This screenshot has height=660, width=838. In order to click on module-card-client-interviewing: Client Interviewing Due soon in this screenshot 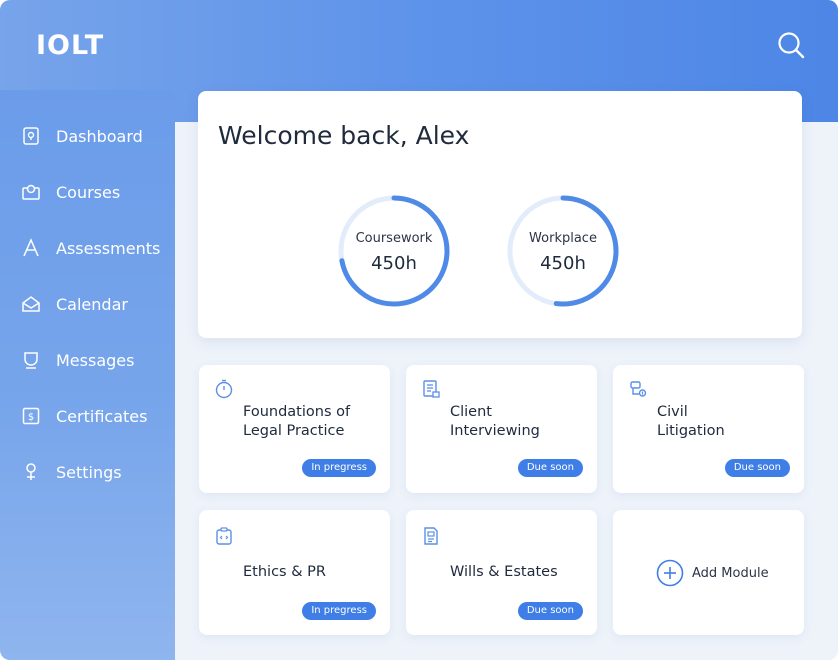, I will do `click(501, 429)`.